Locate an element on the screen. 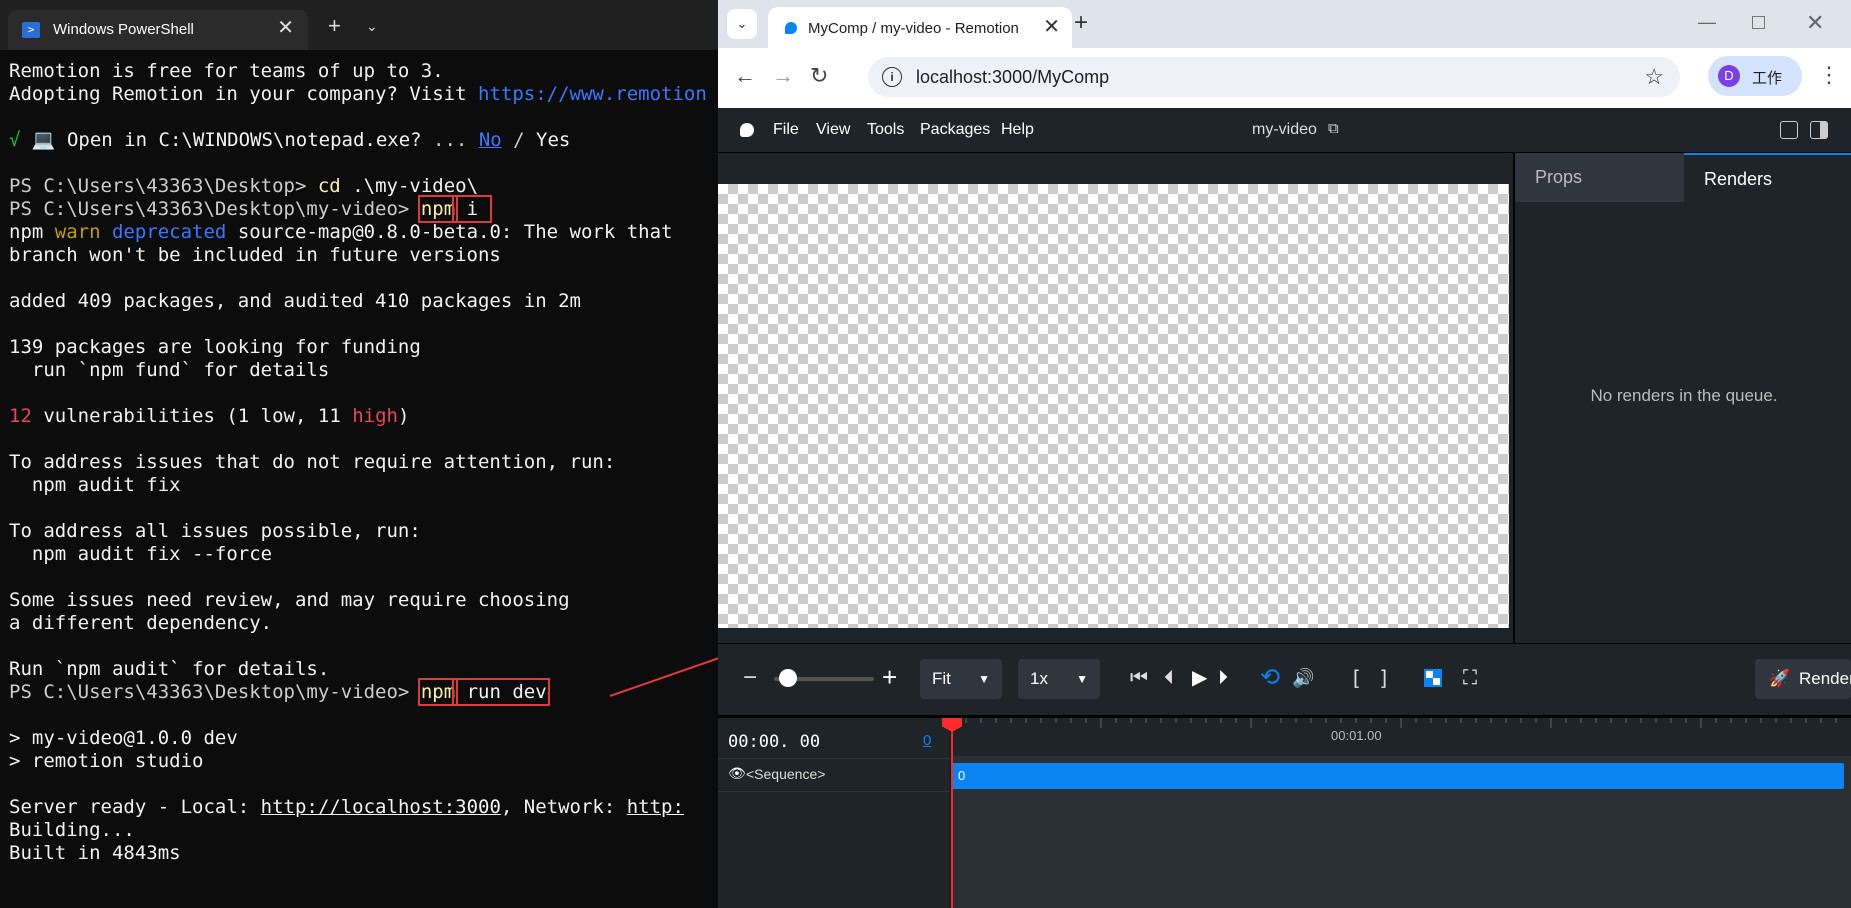  remotion-logo-icon is located at coordinates (747, 130).